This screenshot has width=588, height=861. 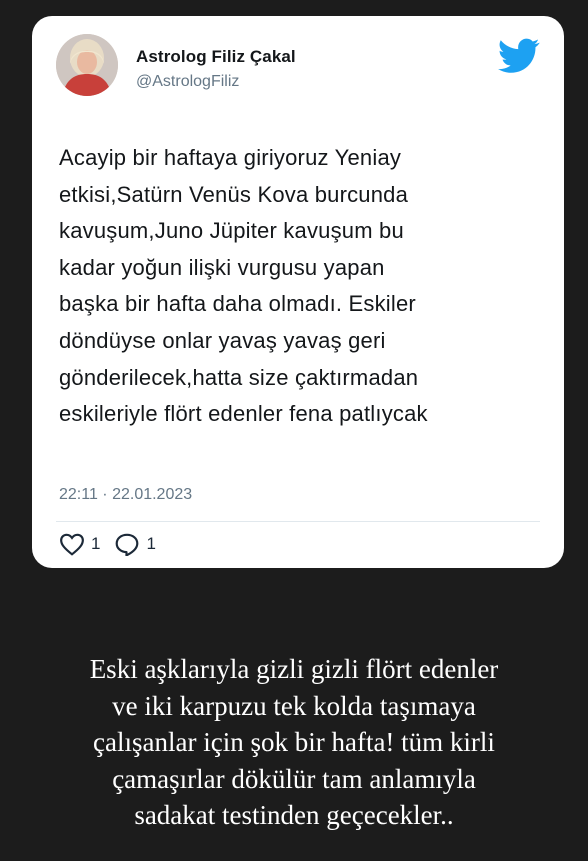 What do you see at coordinates (72, 544) in the screenshot?
I see `heart-icon` at bounding box center [72, 544].